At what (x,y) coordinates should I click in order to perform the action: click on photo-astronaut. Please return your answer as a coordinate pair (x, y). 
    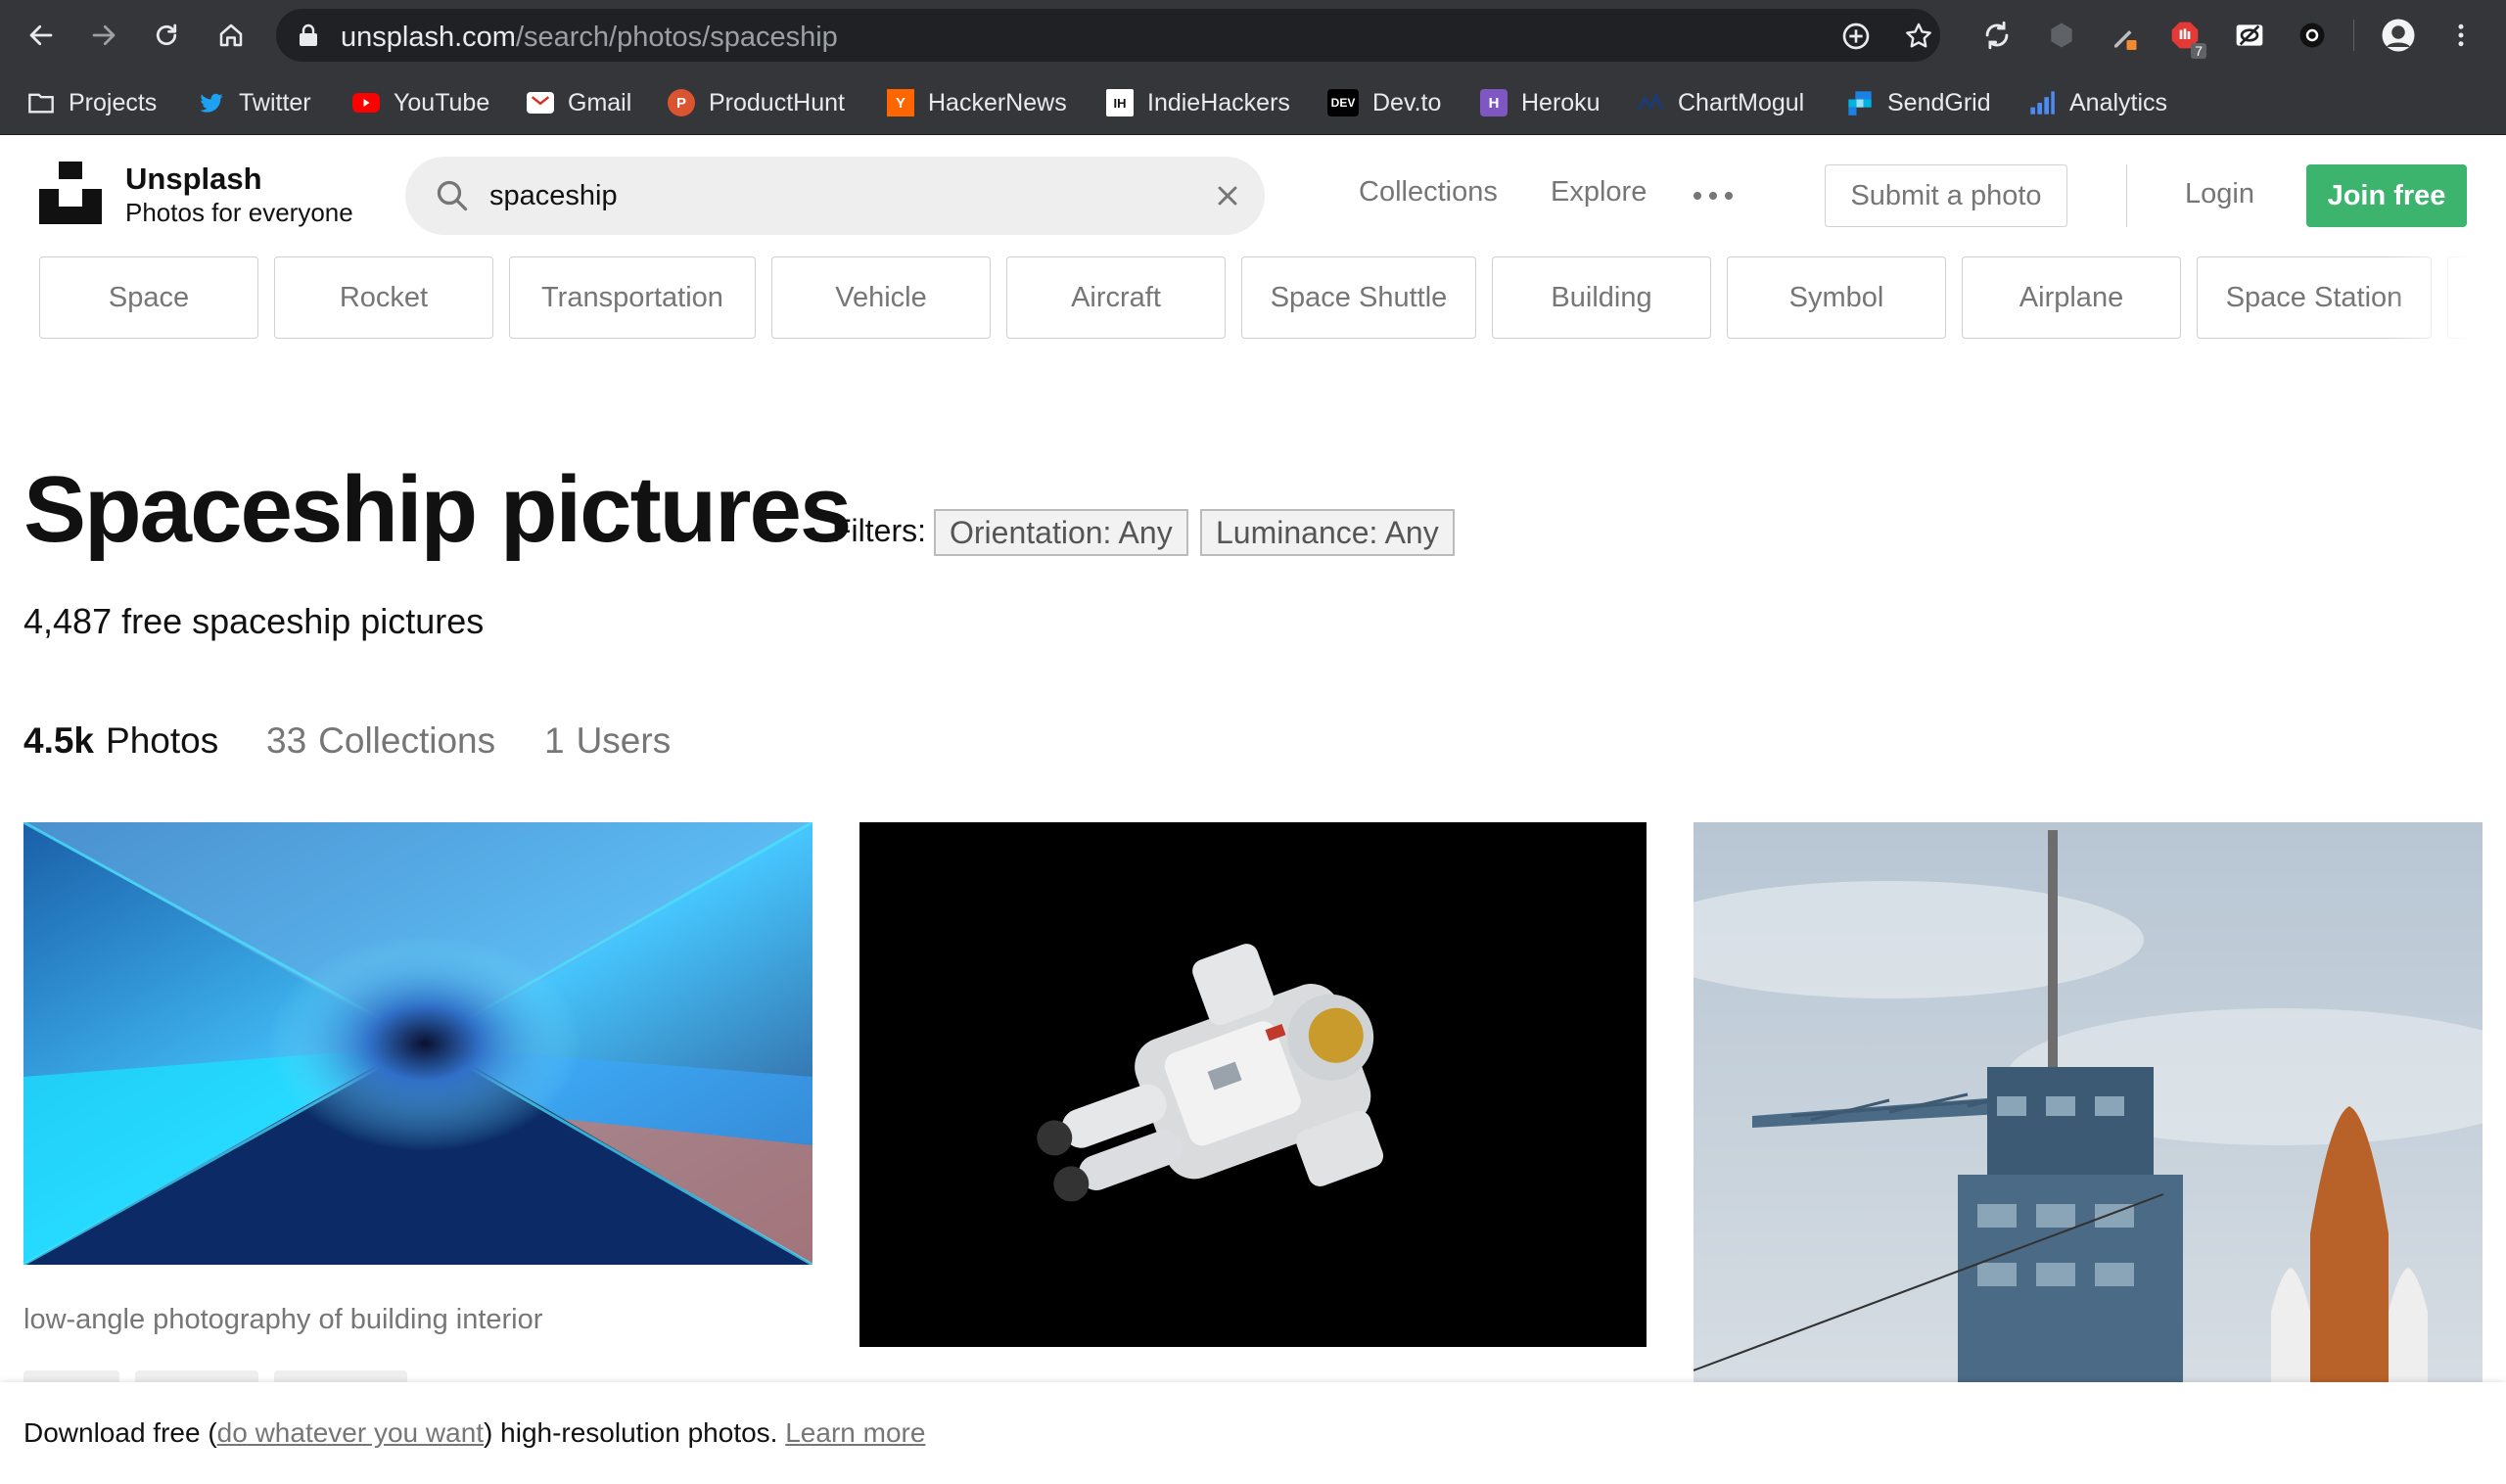
    Looking at the image, I should click on (1253, 1084).